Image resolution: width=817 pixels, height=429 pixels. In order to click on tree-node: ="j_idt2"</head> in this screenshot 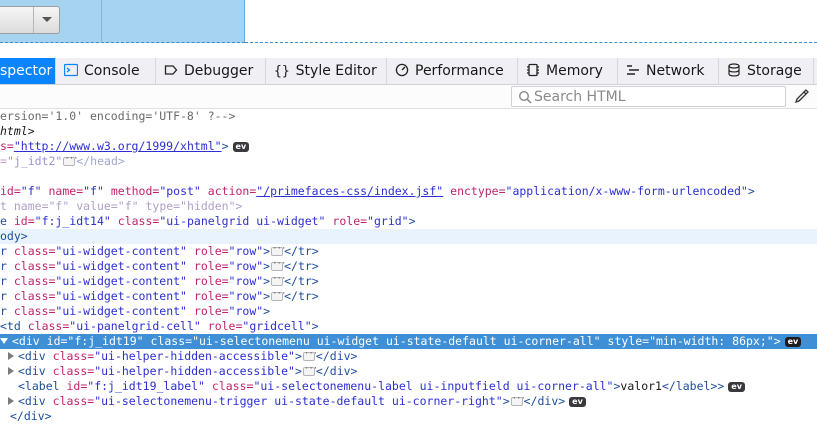, I will do `click(408, 160)`.